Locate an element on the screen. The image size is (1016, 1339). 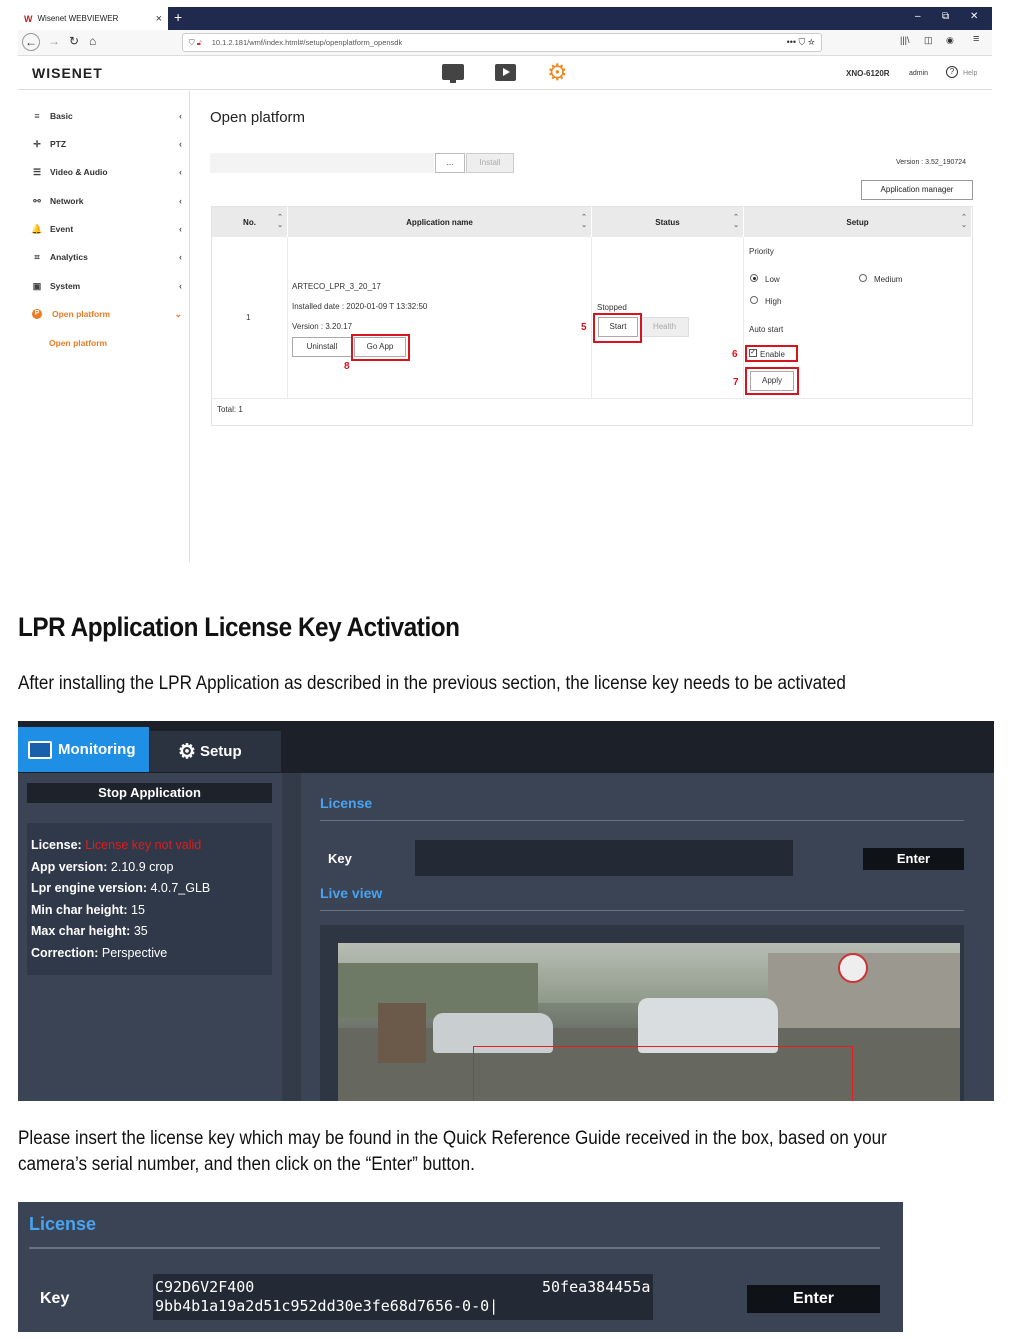
health-button: Health is located at coordinates (664, 327).